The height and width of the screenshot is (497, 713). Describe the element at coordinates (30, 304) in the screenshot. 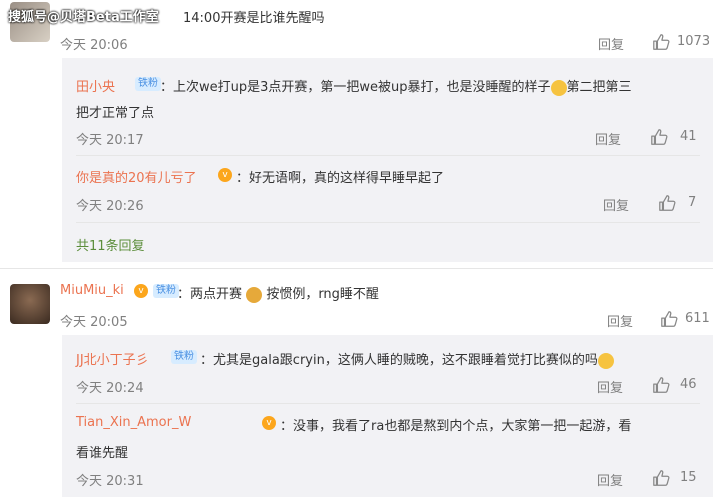

I see `avatar` at that location.